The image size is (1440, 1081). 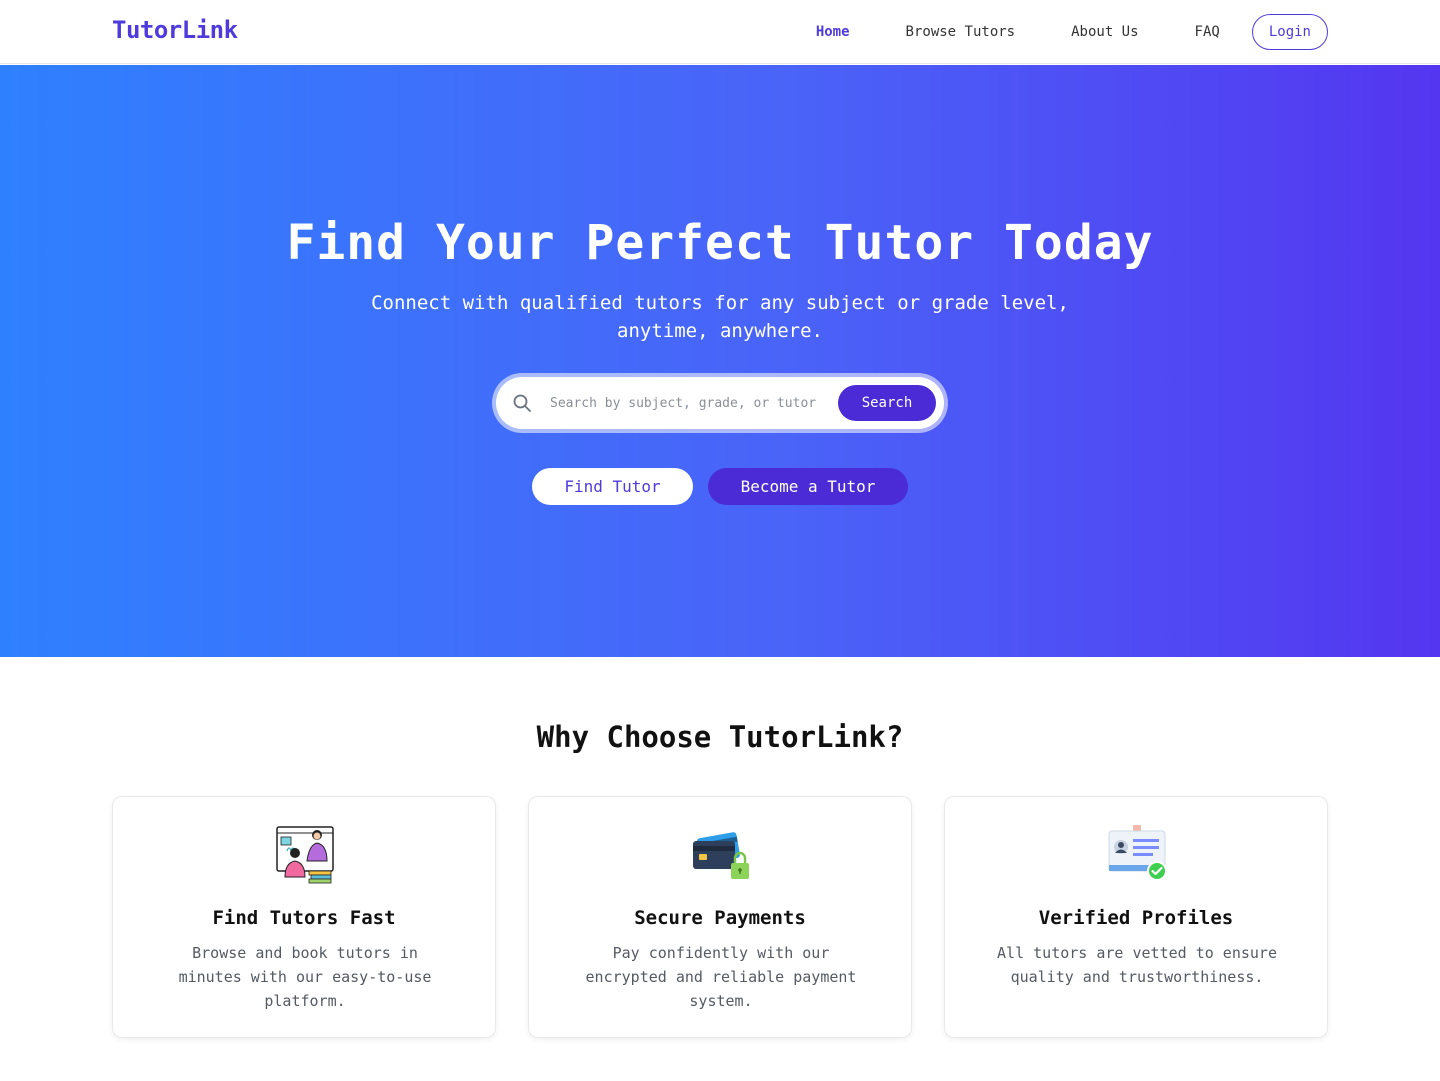 What do you see at coordinates (1104, 32) in the screenshot?
I see `nav-link-about-us: About Us` at bounding box center [1104, 32].